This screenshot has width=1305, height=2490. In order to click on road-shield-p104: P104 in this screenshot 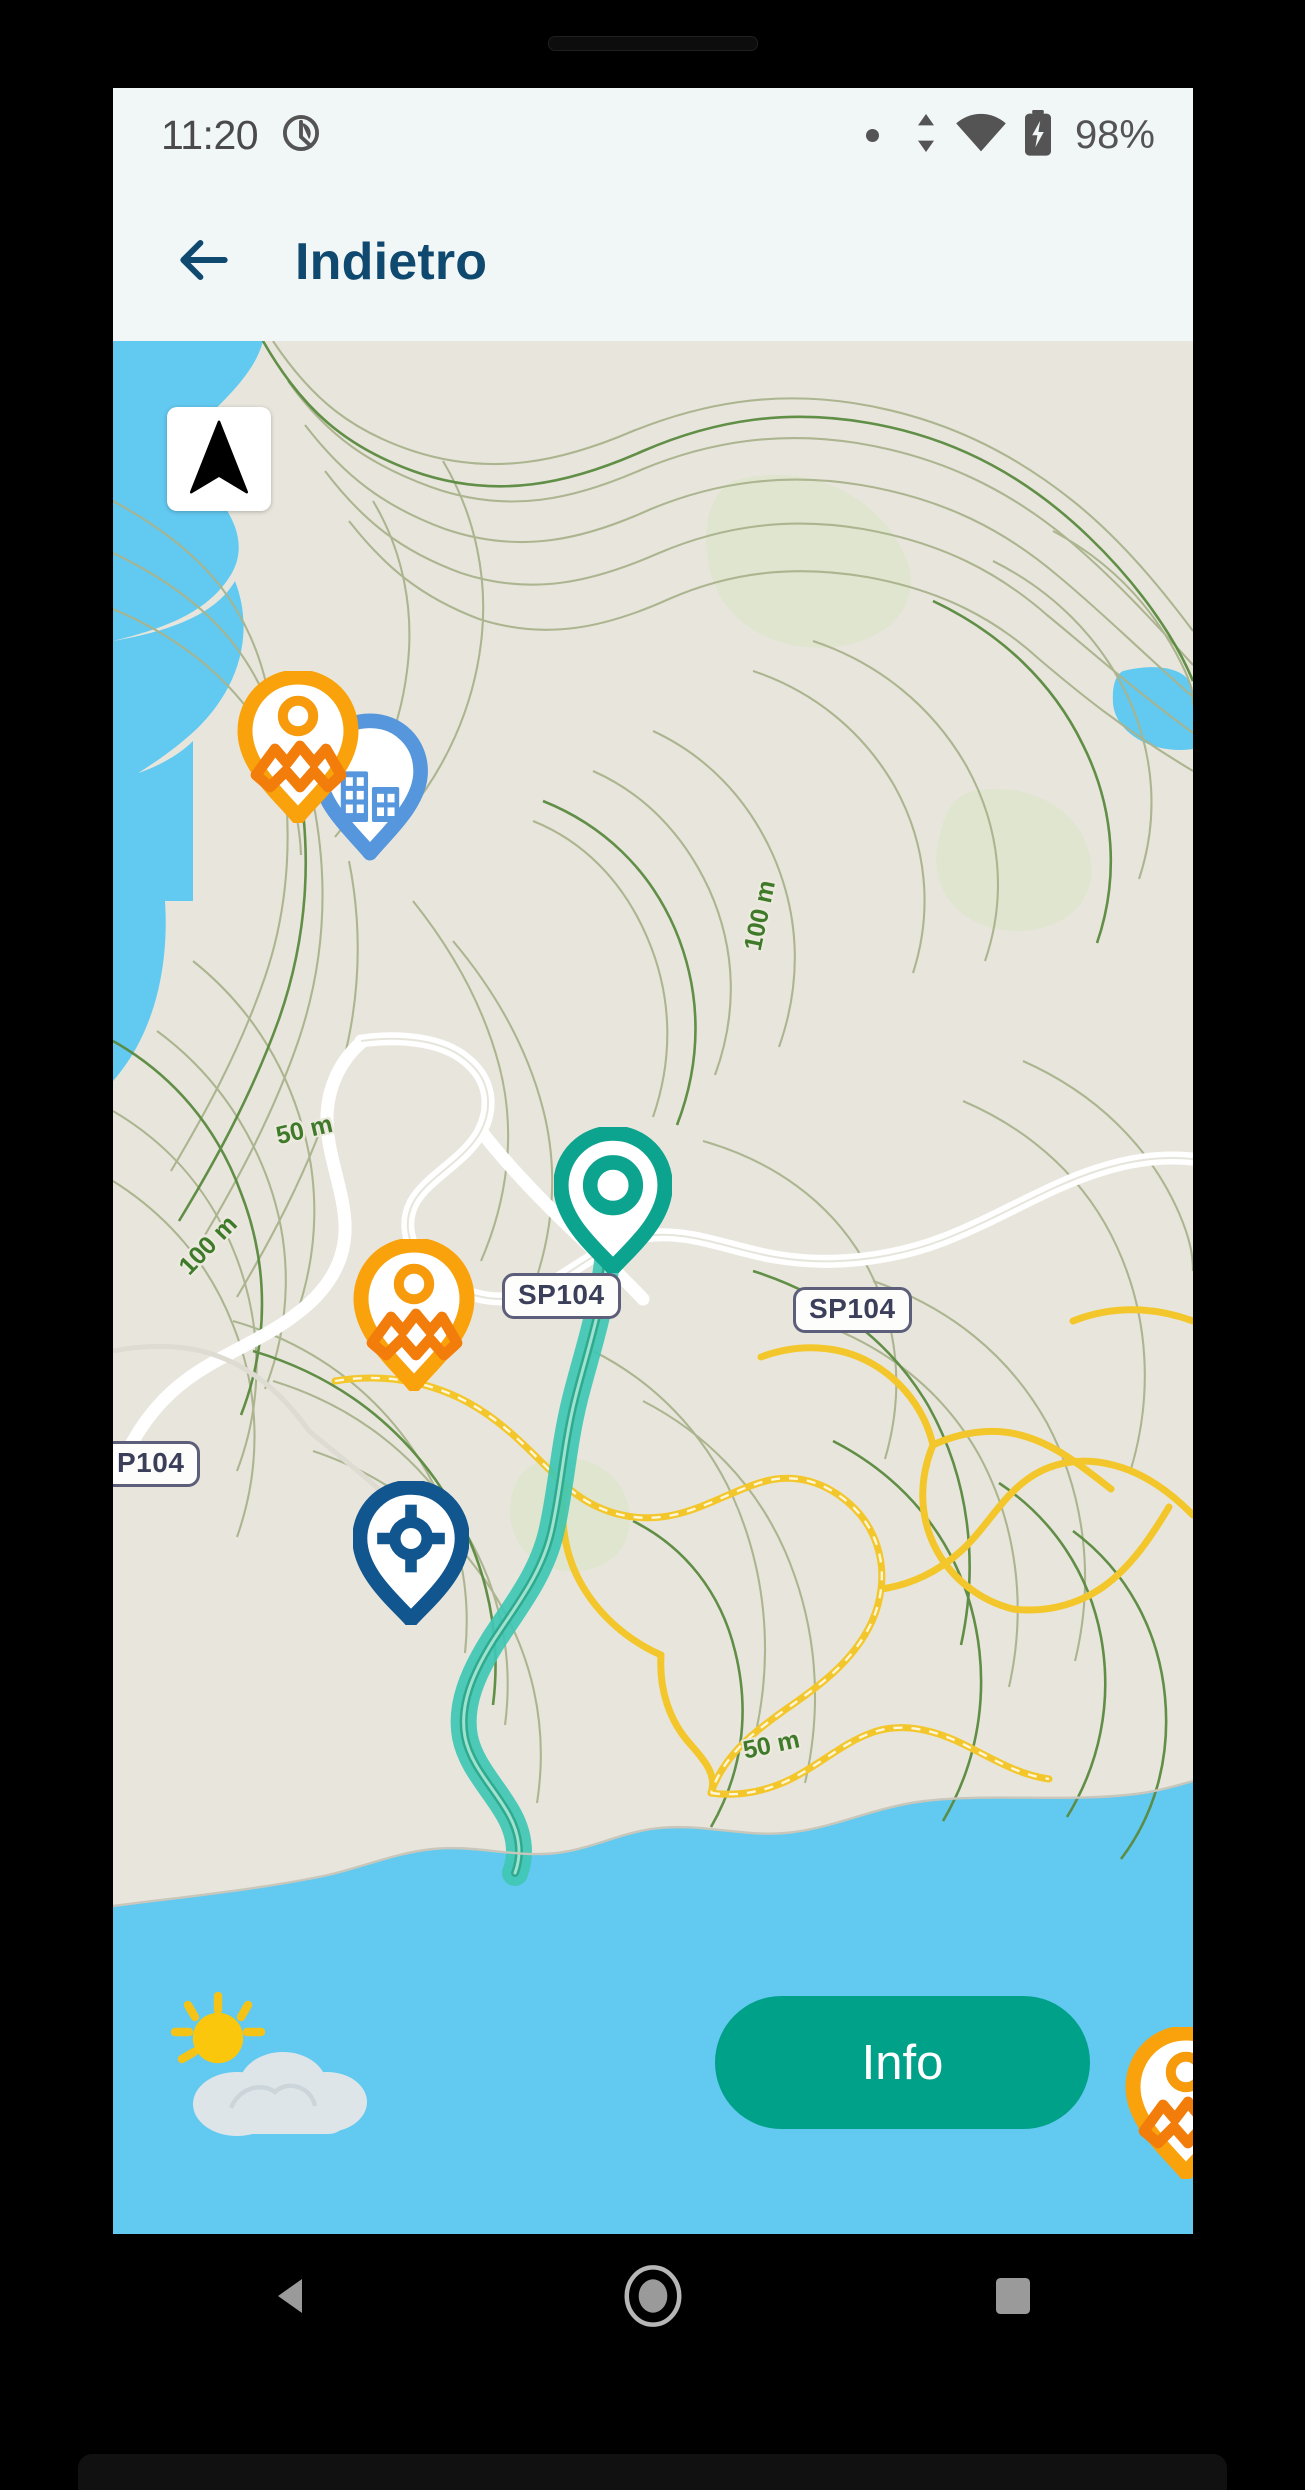, I will do `click(157, 1464)`.